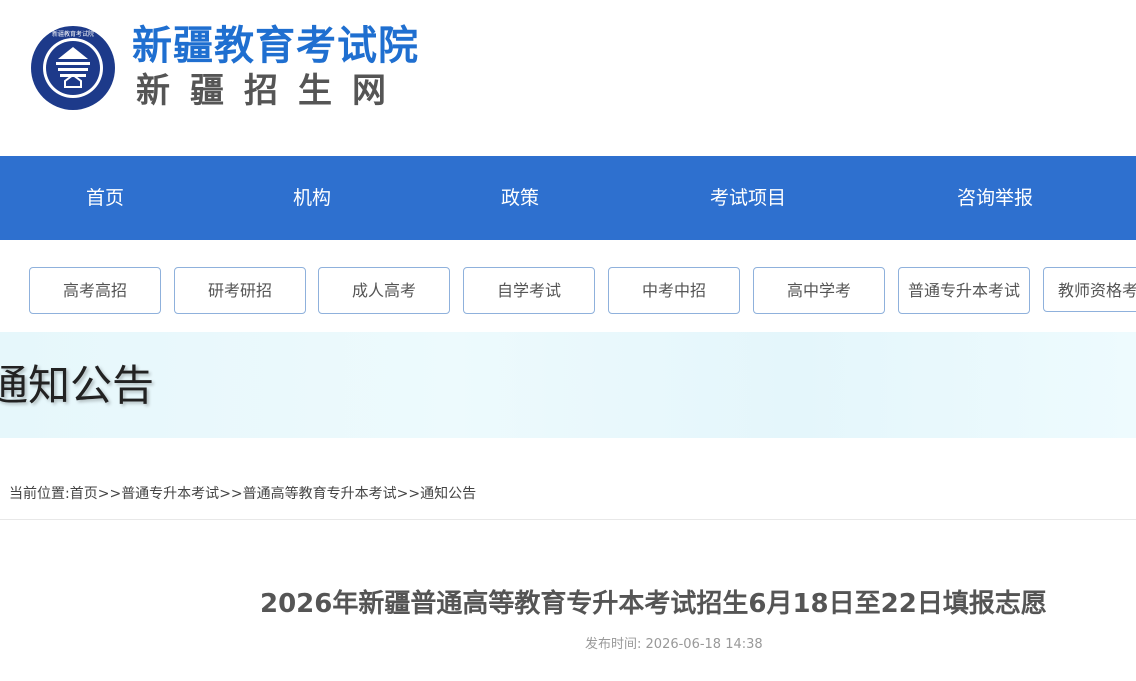  What do you see at coordinates (568, 519) in the screenshot?
I see `divider` at bounding box center [568, 519].